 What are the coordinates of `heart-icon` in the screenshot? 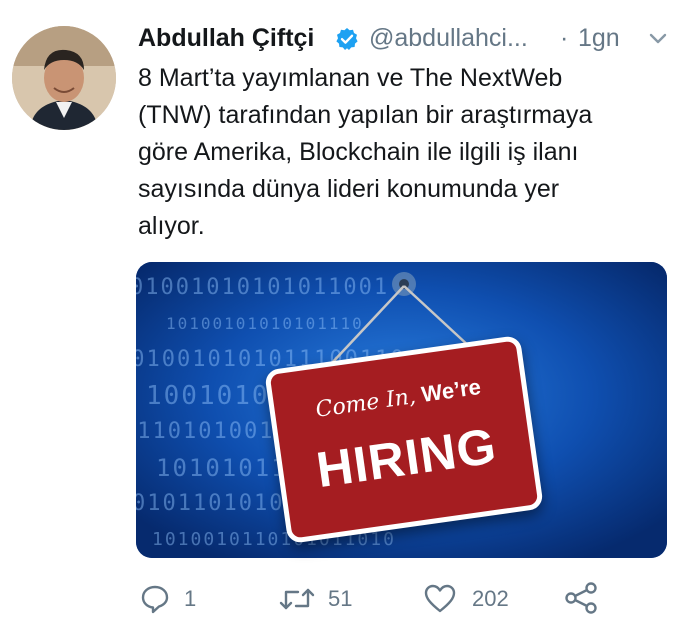 It's located at (440, 598).